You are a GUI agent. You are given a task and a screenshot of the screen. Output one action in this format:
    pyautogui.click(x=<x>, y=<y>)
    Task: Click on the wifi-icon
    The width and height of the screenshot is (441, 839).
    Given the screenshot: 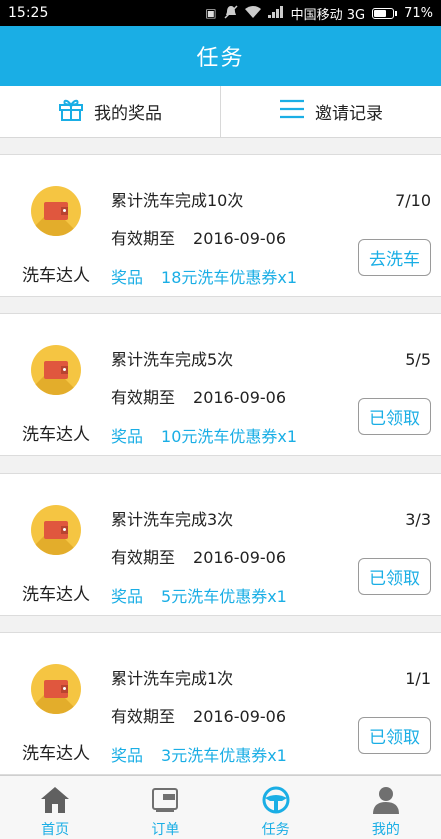 What is the action you would take?
    pyautogui.click(x=252, y=13)
    